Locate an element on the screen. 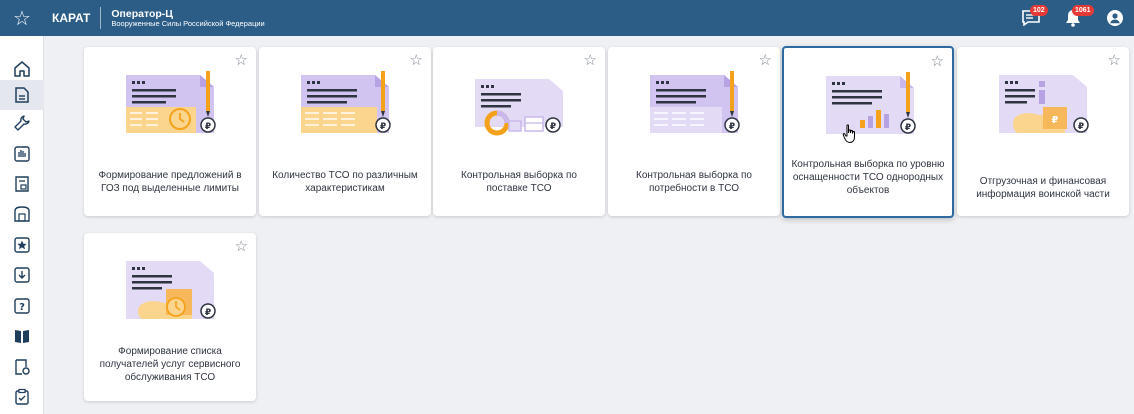  user-button is located at coordinates (1115, 18).